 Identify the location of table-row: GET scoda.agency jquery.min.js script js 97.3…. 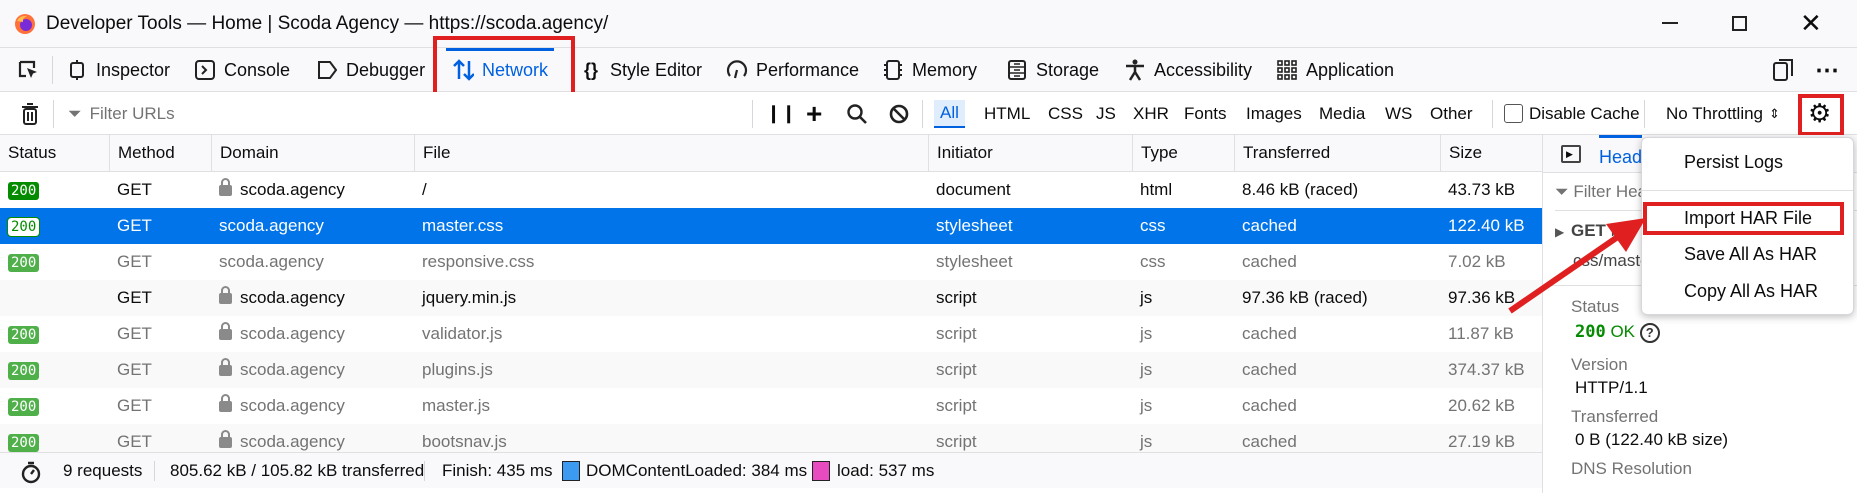
(771, 298).